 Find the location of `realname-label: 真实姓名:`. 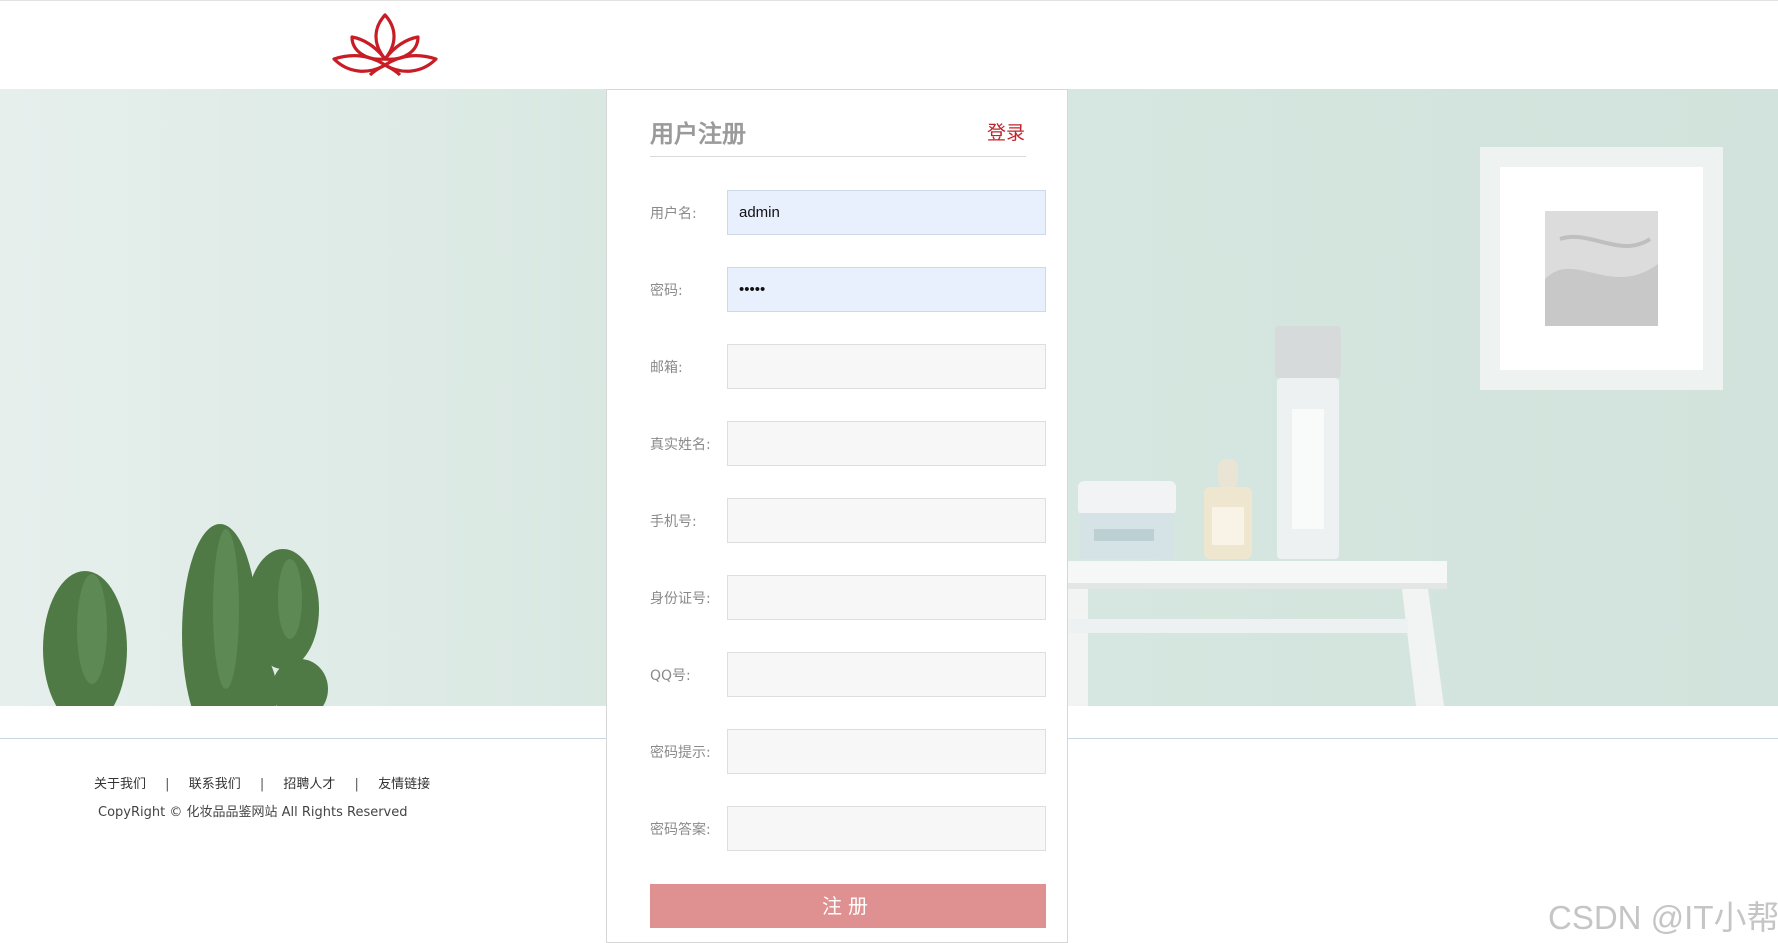

realname-label: 真实姓名: is located at coordinates (680, 445).